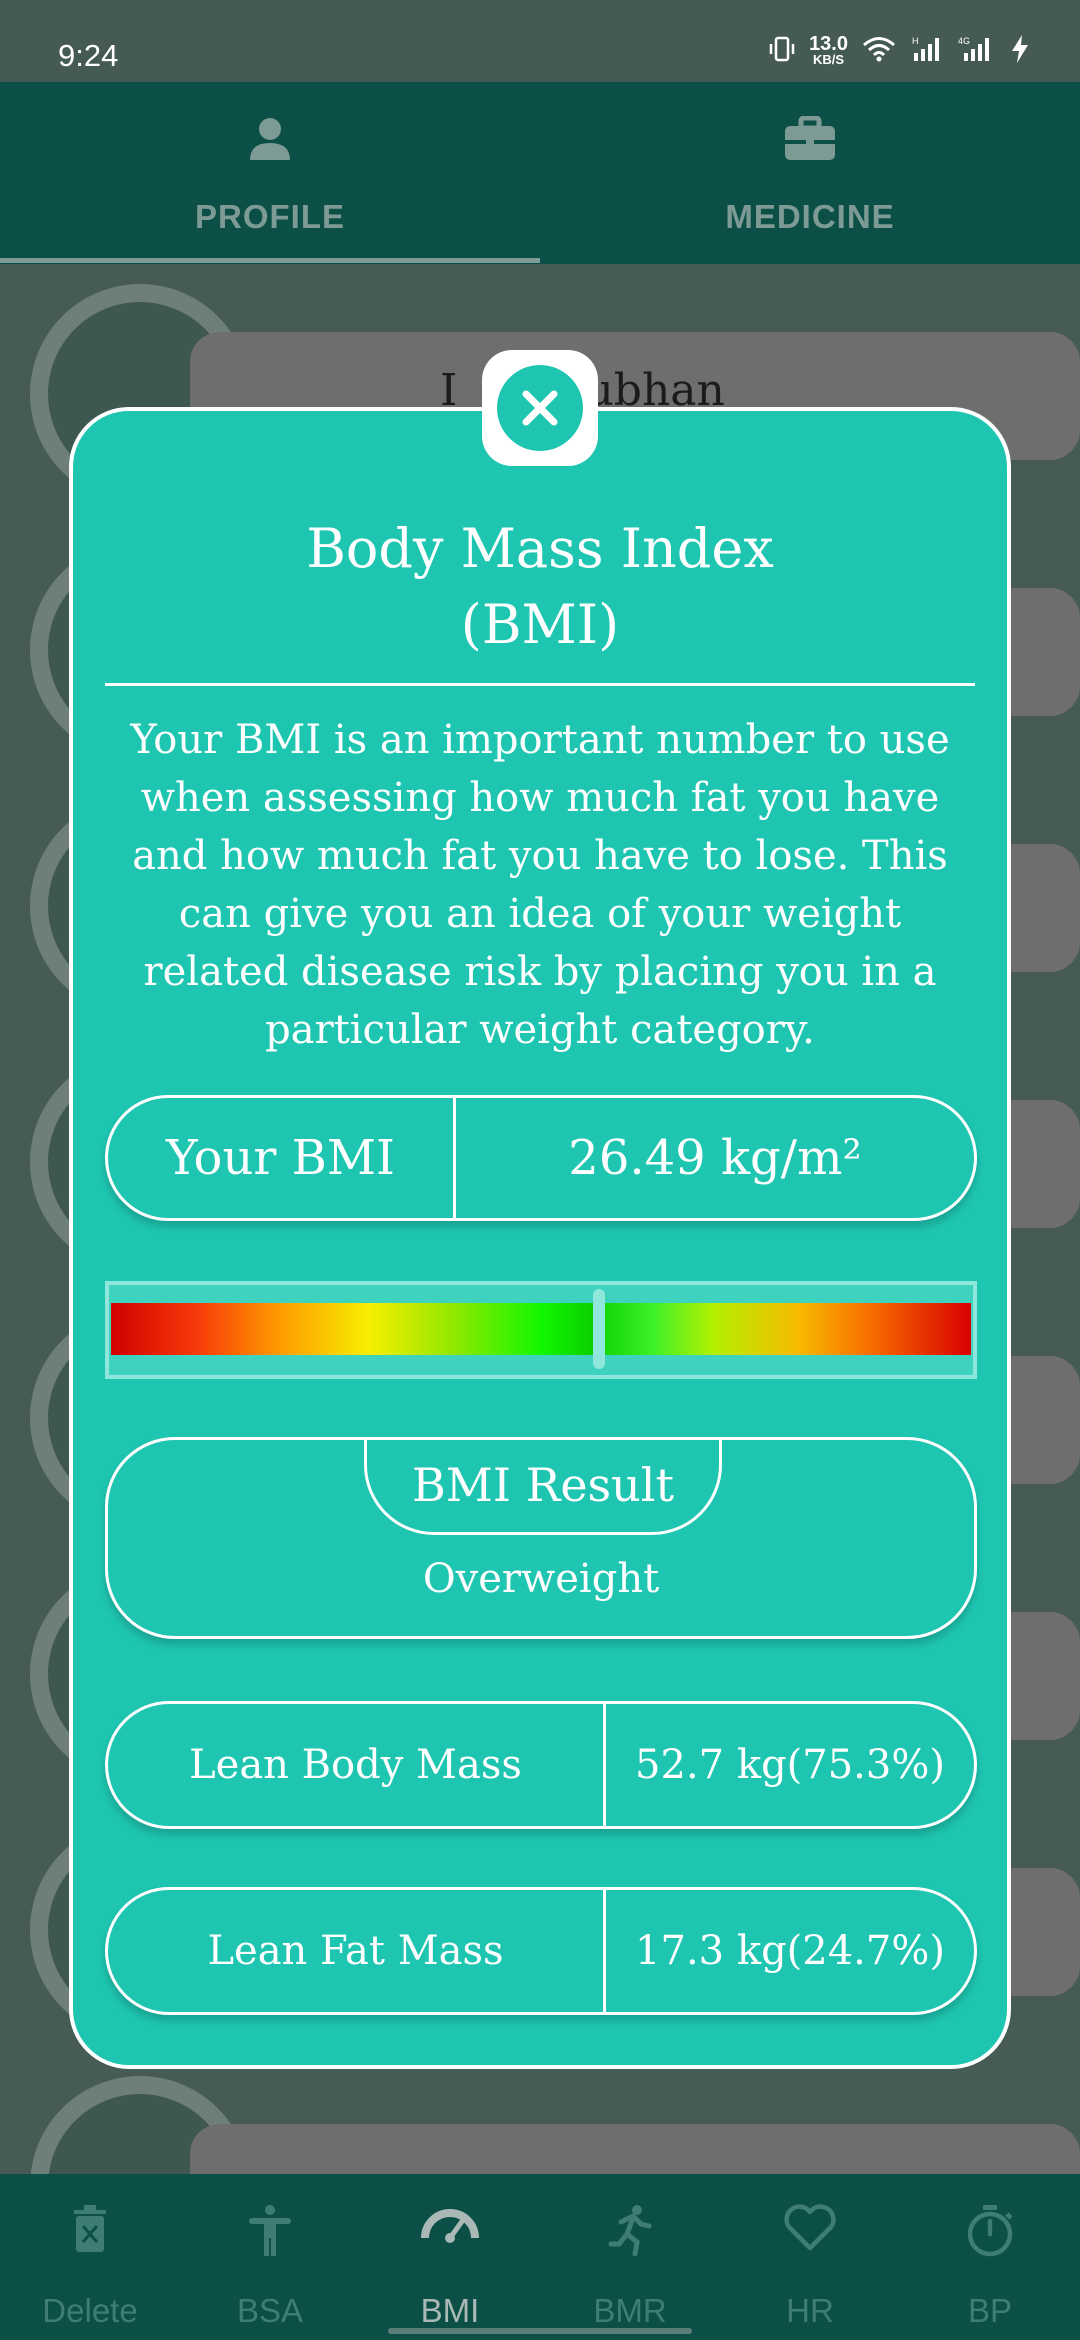 This screenshot has height=2340, width=1080. Describe the element at coordinates (915, 41) in the screenshot. I see `svg-text: H` at that location.